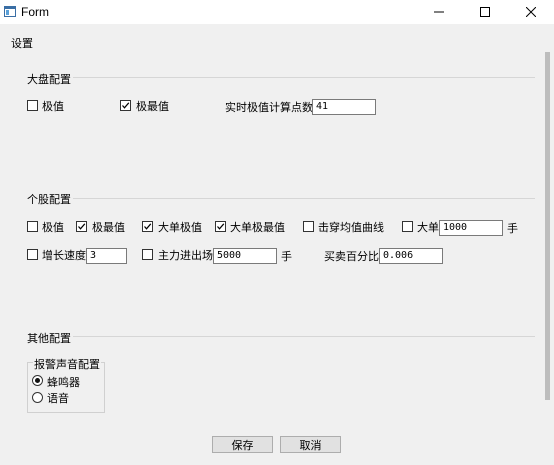 This screenshot has height=465, width=554. Describe the element at coordinates (37, 397) in the screenshot. I see `voice-radio` at that location.